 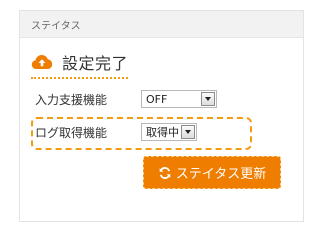 What do you see at coordinates (165, 173) in the screenshot?
I see `refresh-icon` at bounding box center [165, 173].